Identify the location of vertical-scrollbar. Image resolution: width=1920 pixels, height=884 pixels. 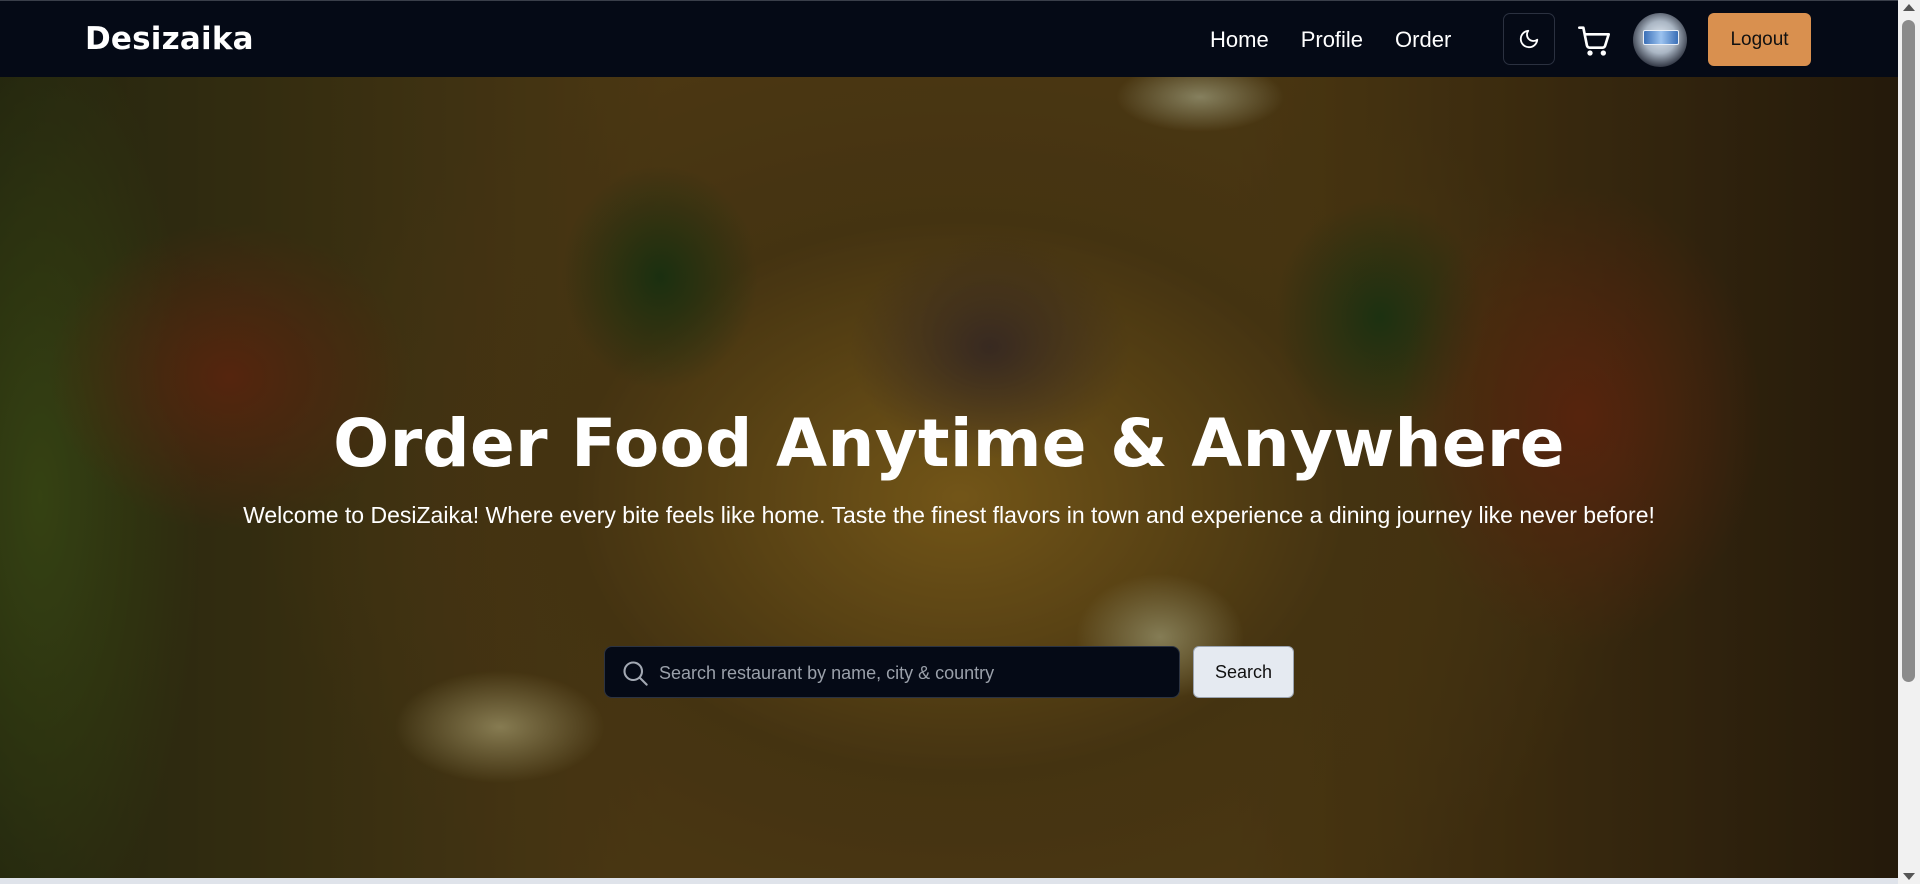
(1909, 442).